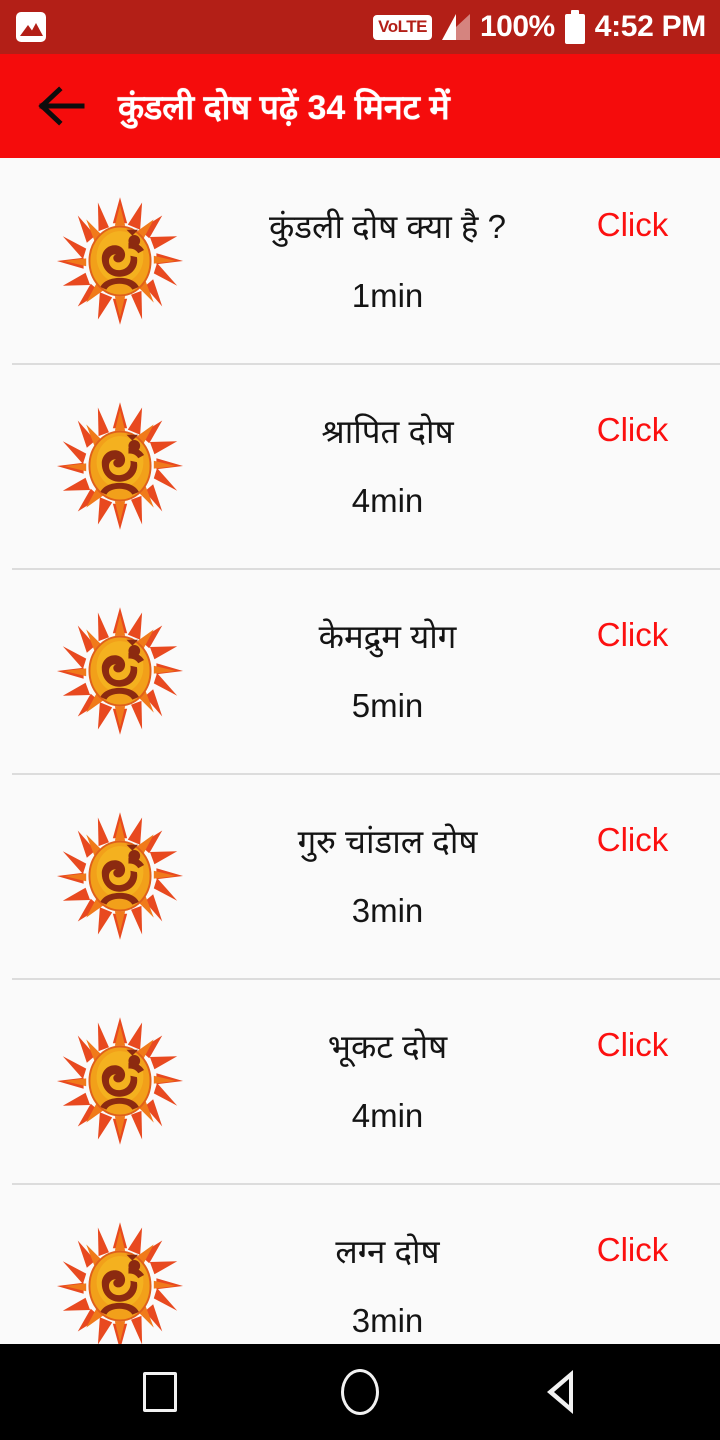  I want to click on back-arrow-icon, so click(61, 106).